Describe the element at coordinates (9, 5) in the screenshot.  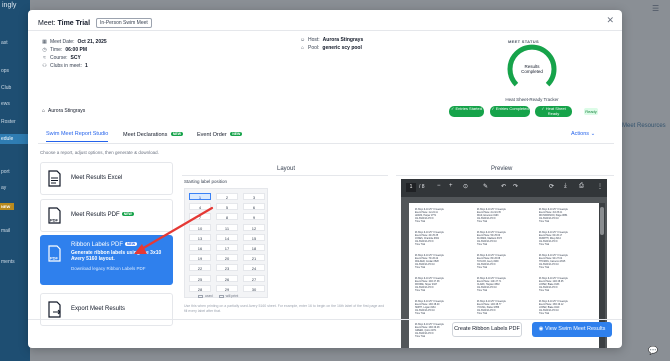
I see `app-logo: ingly` at that location.